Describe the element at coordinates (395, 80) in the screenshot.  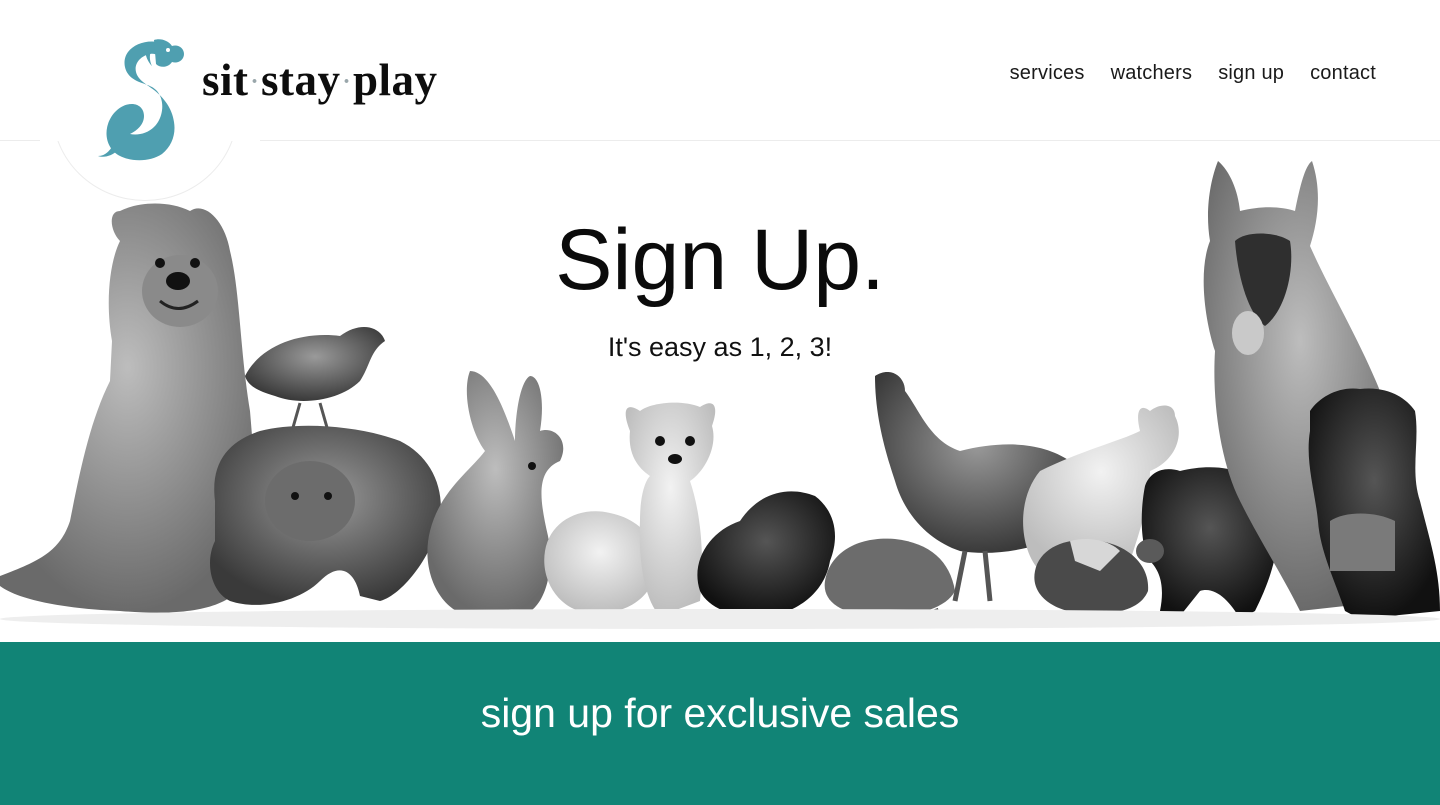
I see `brand-word-play: play` at that location.